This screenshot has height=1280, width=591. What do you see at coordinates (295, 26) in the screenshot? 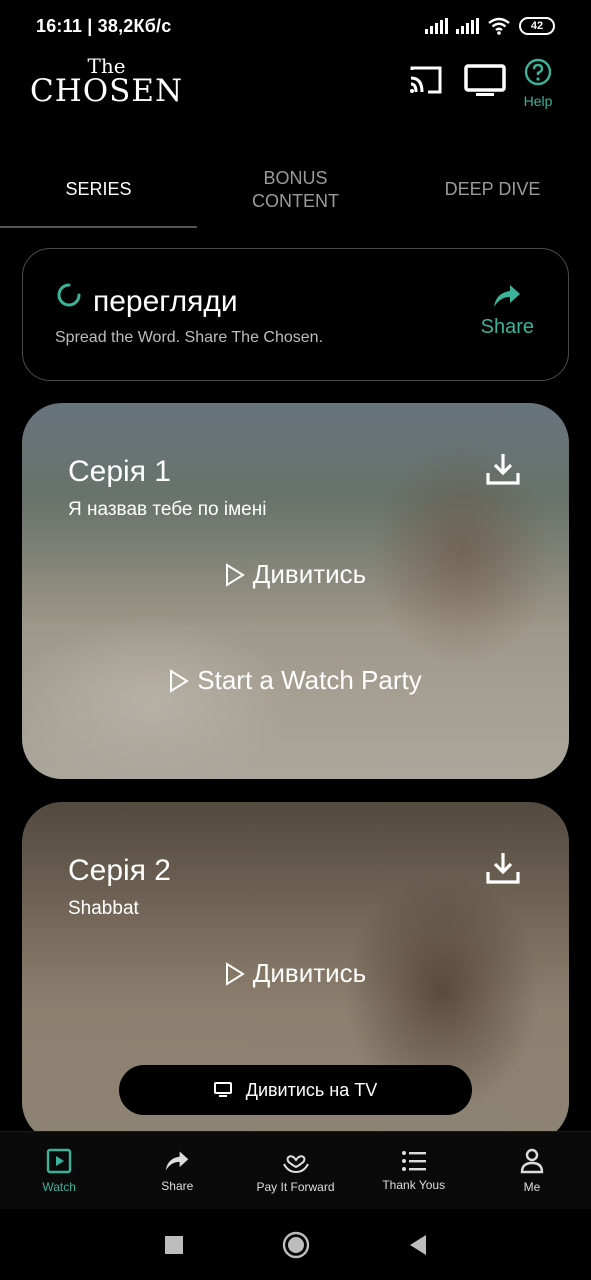
I see `status-bar: 16:11 | 38,2Кб/с 42` at bounding box center [295, 26].